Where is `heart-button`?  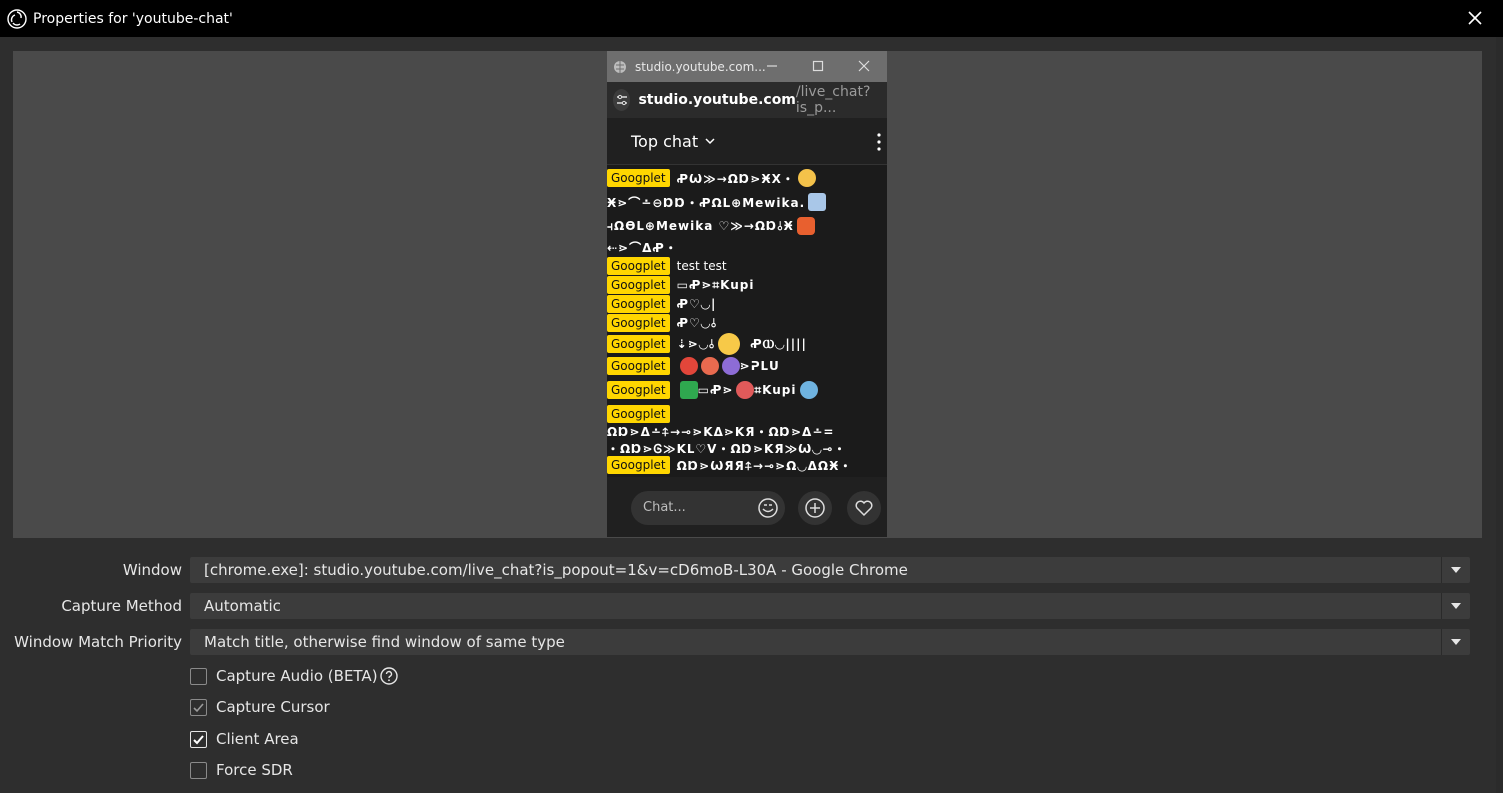
heart-button is located at coordinates (864, 508).